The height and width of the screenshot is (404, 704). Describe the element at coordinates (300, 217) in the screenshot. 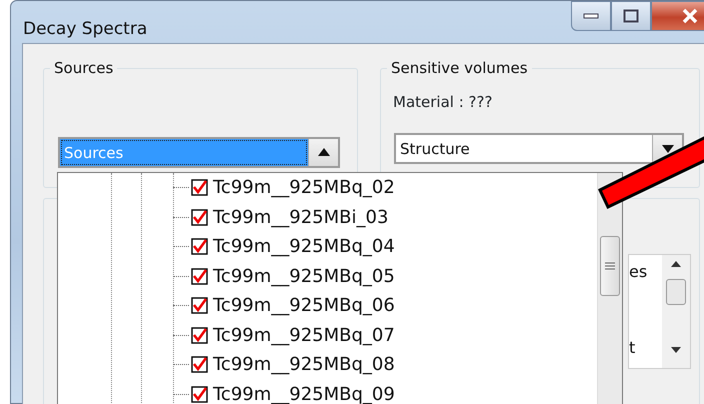

I see `tree-item: Tc99m__925MBi_03` at that location.